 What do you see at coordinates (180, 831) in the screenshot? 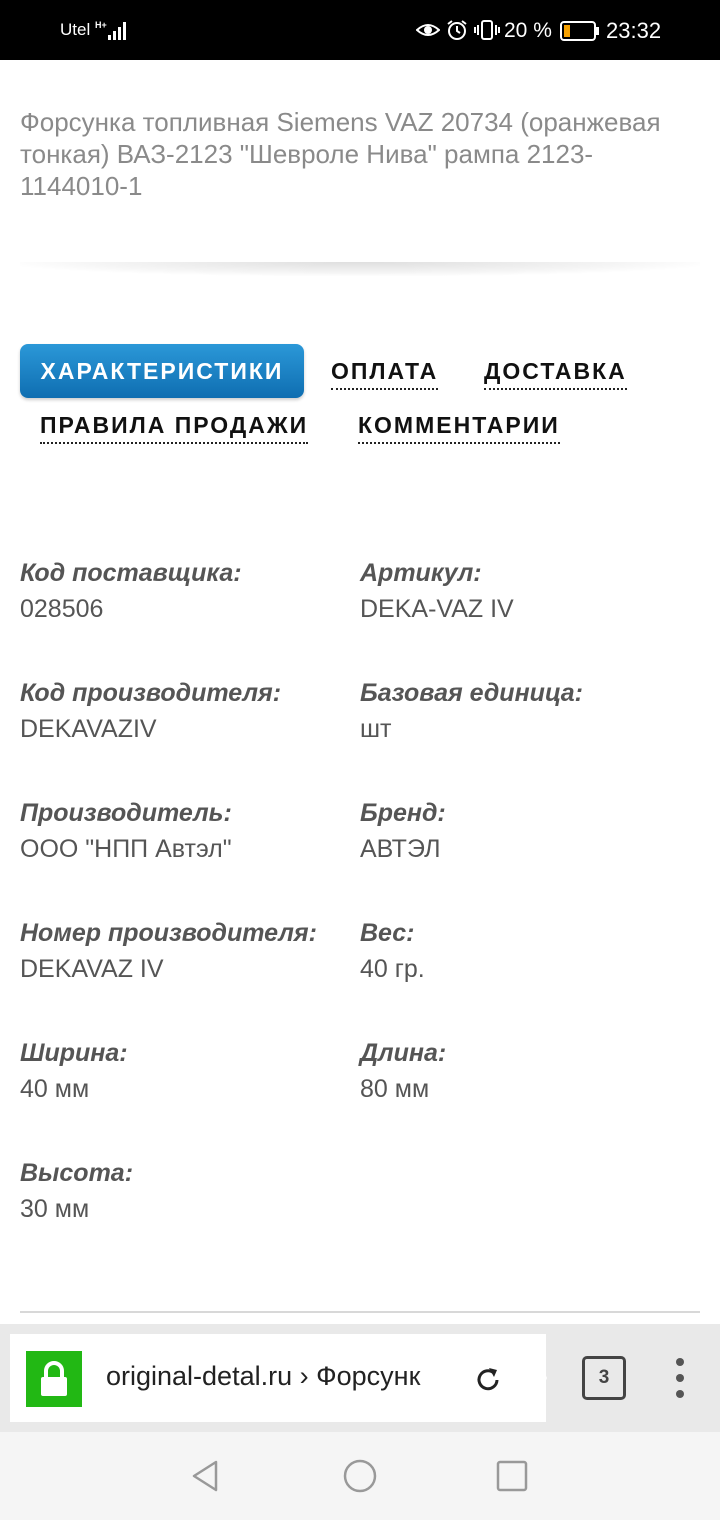
I see `spec-manufacturer: Производитель: ООО "НПП Автэл"` at bounding box center [180, 831].